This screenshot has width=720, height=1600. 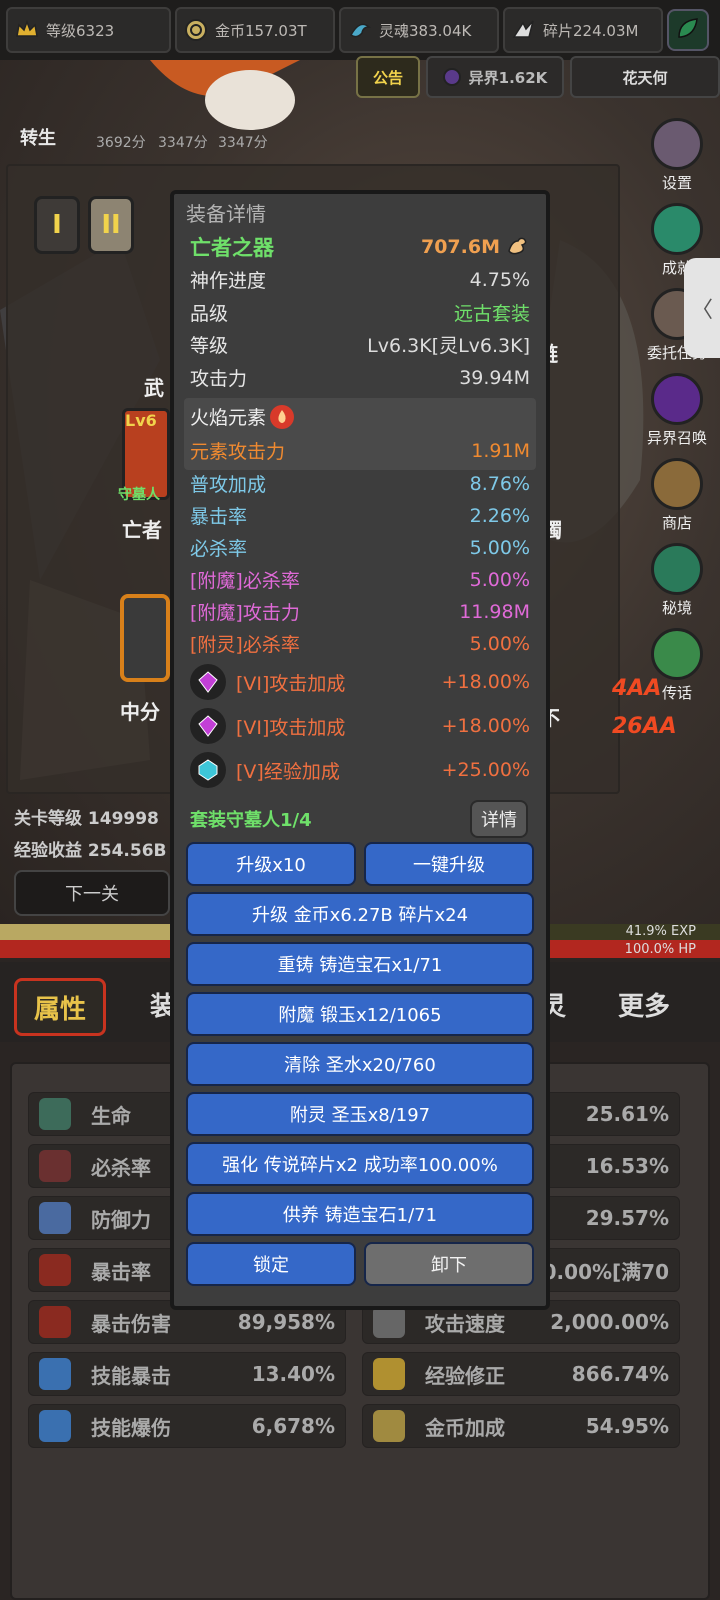 I want to click on level-display: 等级6323, so click(x=88, y=30).